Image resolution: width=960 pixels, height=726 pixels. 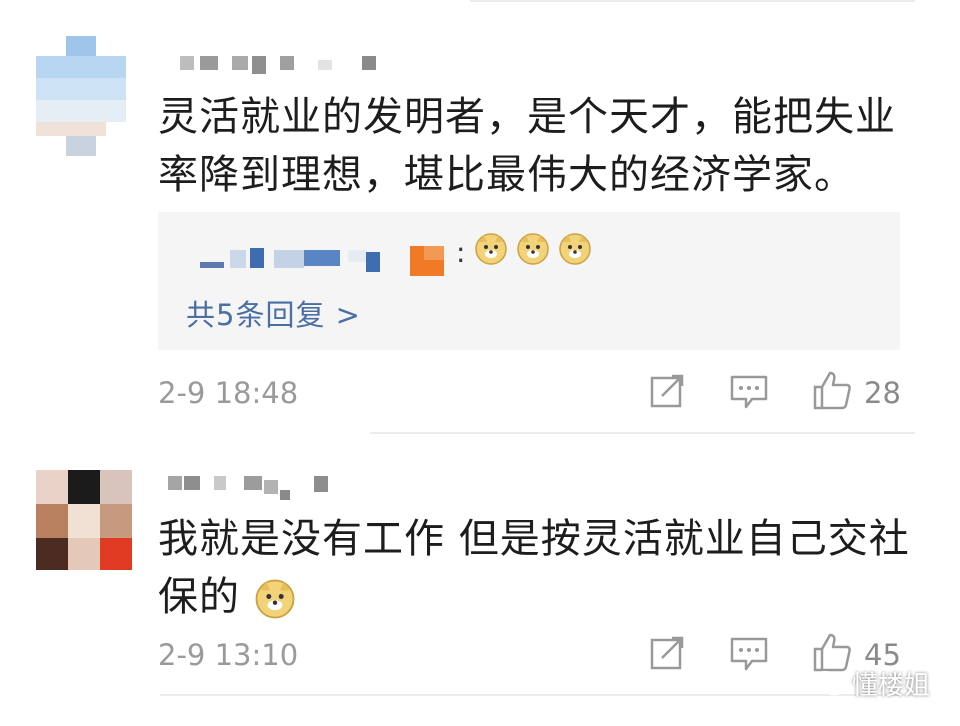 What do you see at coordinates (529, 281) in the screenshot?
I see `reply-preview: : 共5条回复 >` at bounding box center [529, 281].